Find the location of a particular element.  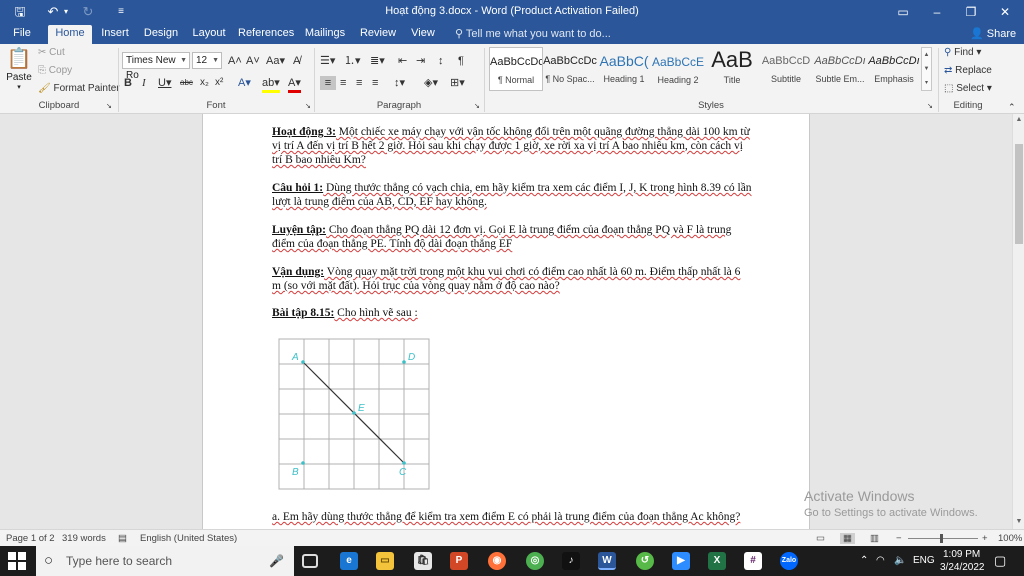

style-heading-1: AaBbC( Heading 1 is located at coordinates (624, 69).